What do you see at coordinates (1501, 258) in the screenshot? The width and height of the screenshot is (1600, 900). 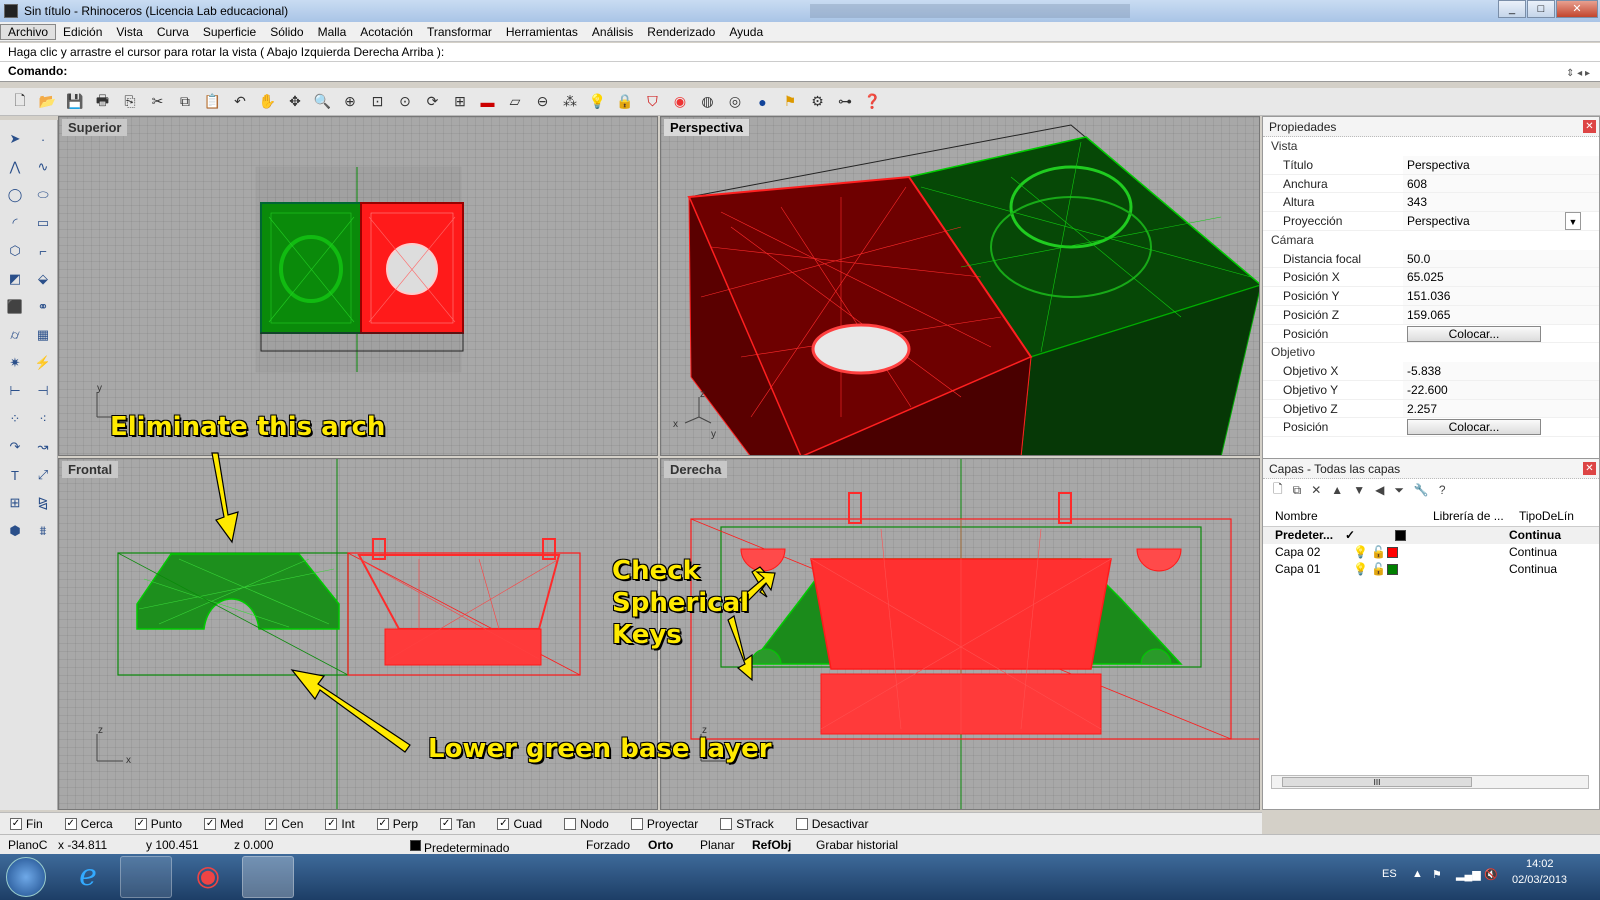 I see `prop-value: 50.0` at bounding box center [1501, 258].